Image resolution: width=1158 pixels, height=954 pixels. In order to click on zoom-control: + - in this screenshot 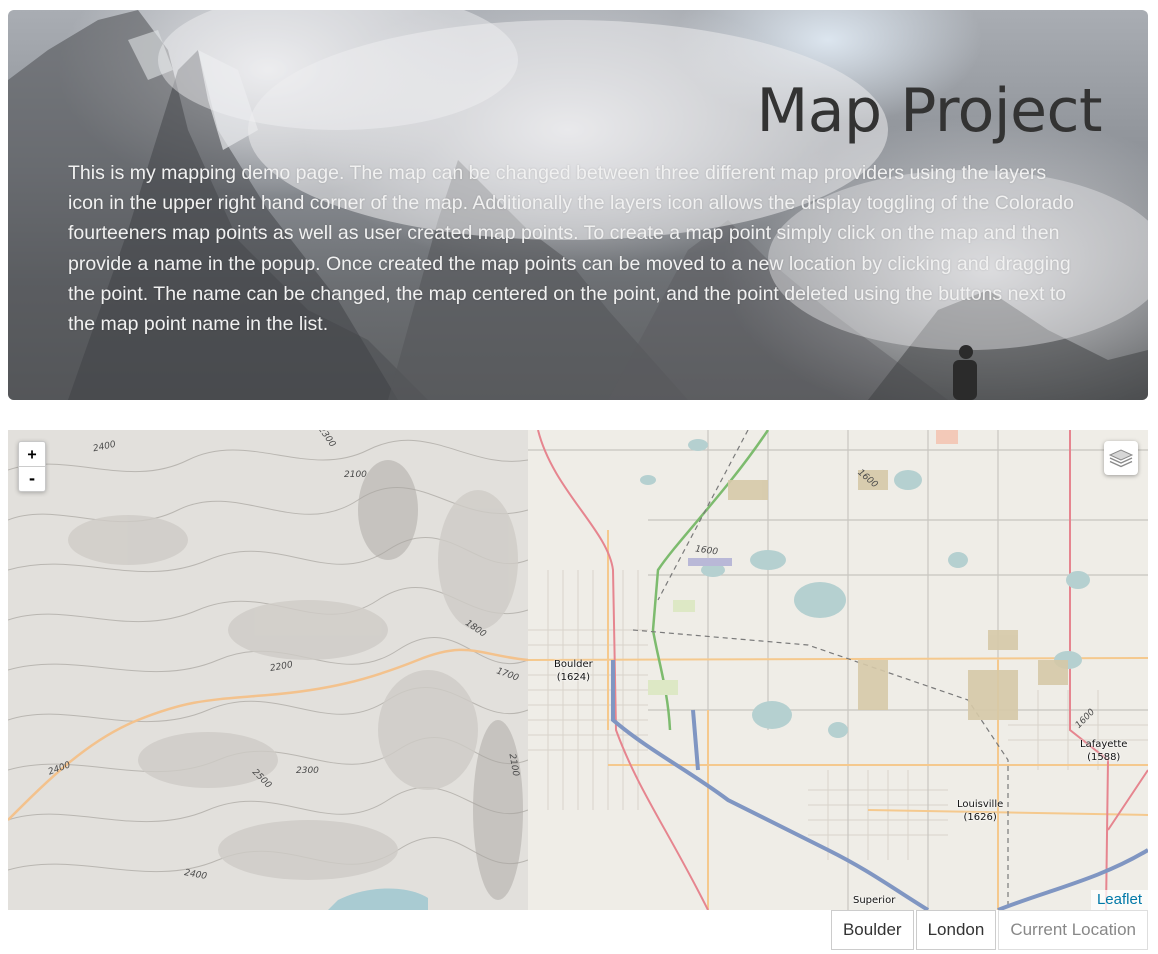, I will do `click(32, 466)`.